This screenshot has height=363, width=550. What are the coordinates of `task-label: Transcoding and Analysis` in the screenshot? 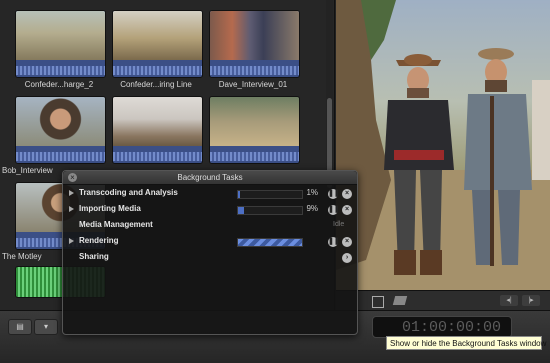 It's located at (128, 192).